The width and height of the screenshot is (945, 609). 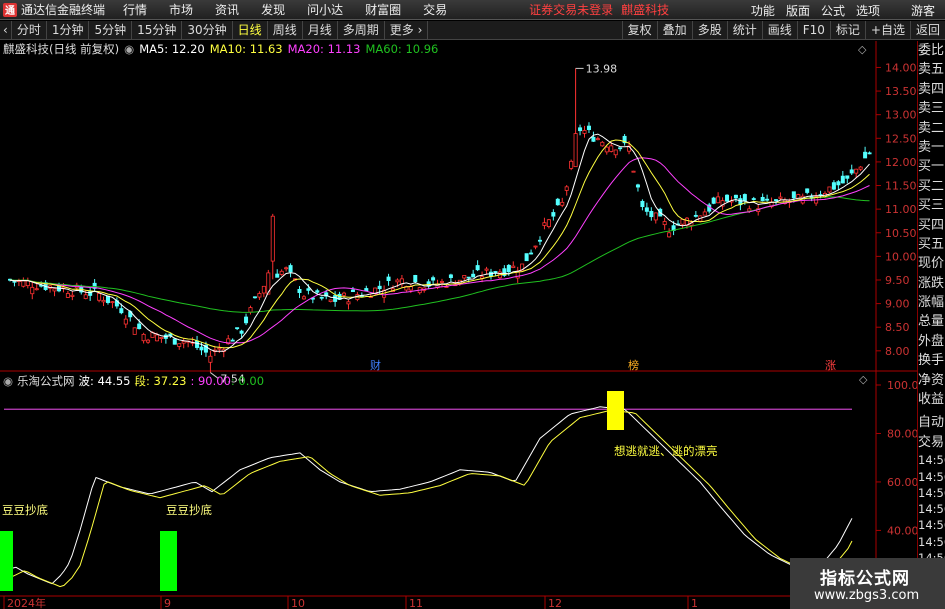 I want to click on event-marker: 财, so click(x=375, y=365).